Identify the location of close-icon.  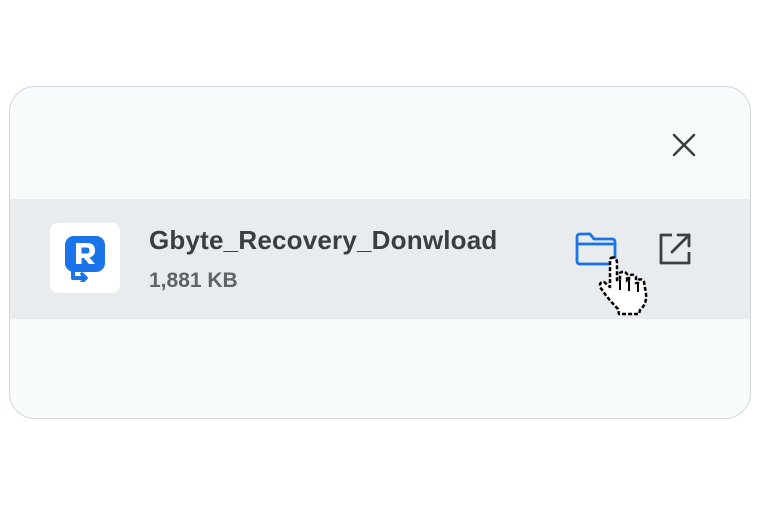
(684, 145).